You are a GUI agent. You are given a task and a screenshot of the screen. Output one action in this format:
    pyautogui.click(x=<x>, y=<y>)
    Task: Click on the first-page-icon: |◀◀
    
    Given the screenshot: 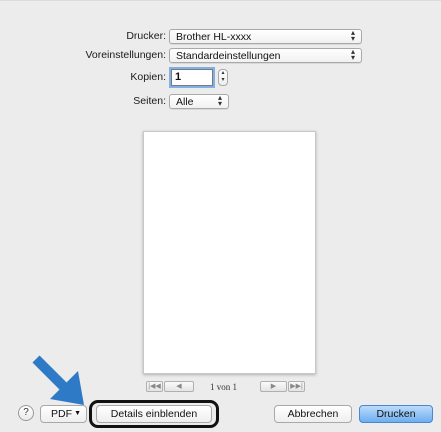 What is the action you would take?
    pyautogui.click(x=154, y=386)
    